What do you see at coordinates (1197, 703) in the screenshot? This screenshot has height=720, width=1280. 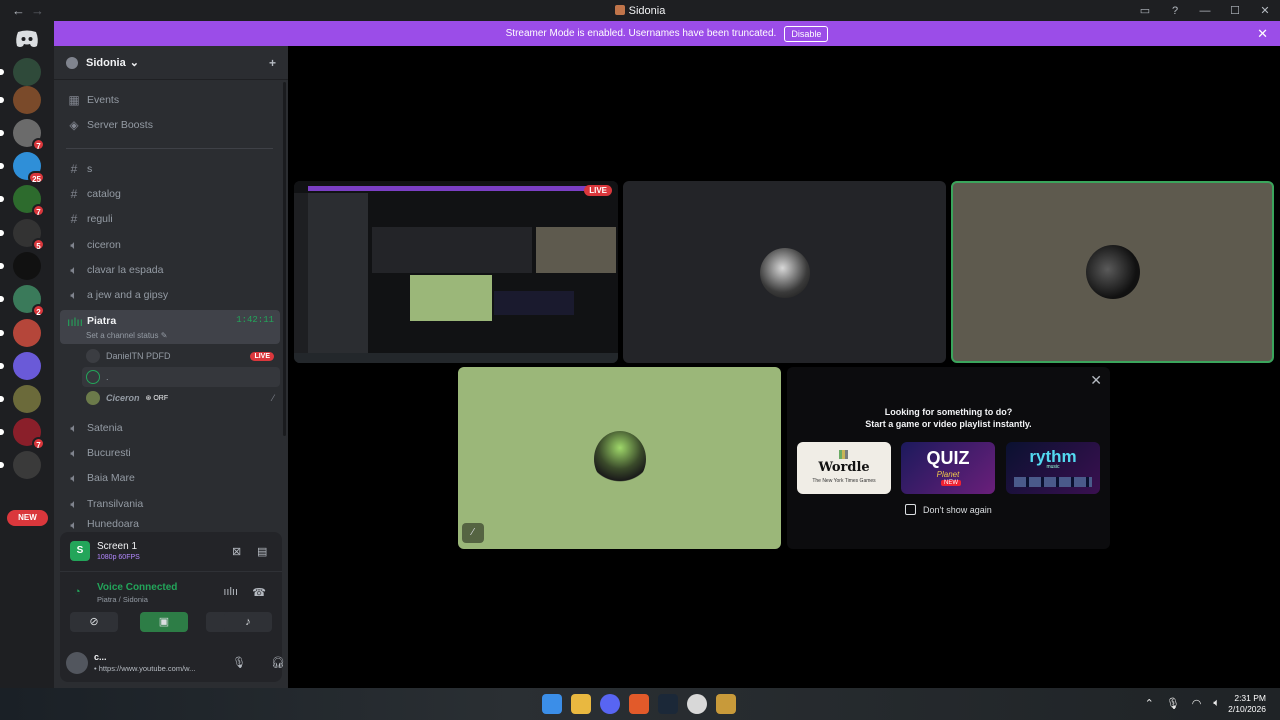 I see `wifi-icon: ◠` at bounding box center [1197, 703].